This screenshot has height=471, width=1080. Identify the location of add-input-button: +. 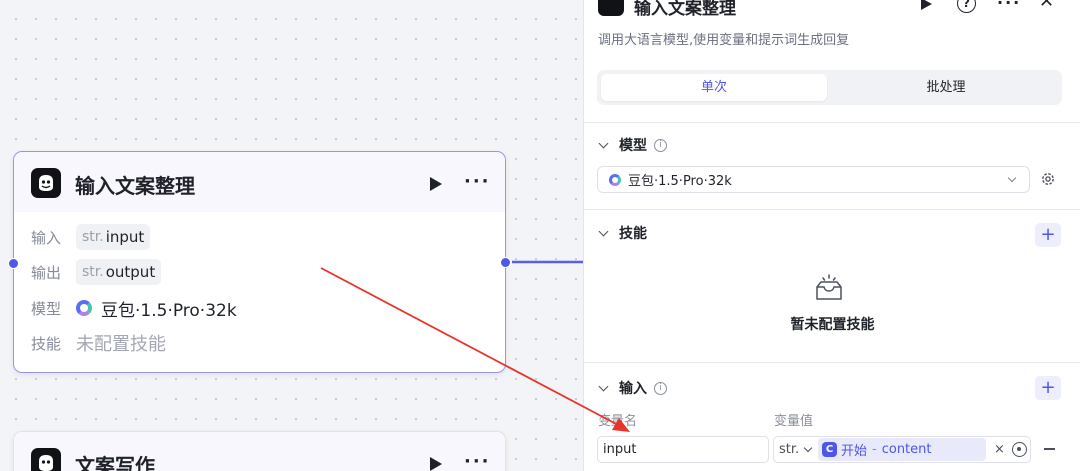
(1048, 388).